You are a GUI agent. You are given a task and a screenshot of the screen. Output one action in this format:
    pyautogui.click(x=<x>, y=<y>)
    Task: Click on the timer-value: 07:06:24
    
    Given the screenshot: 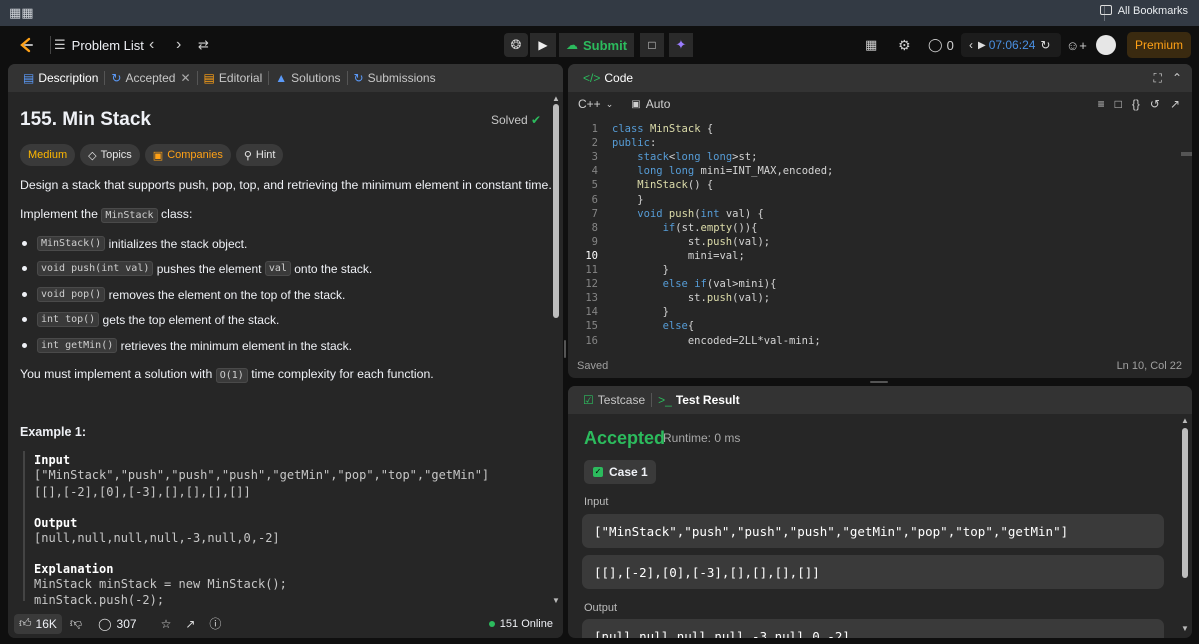 What is the action you would take?
    pyautogui.click(x=1012, y=45)
    